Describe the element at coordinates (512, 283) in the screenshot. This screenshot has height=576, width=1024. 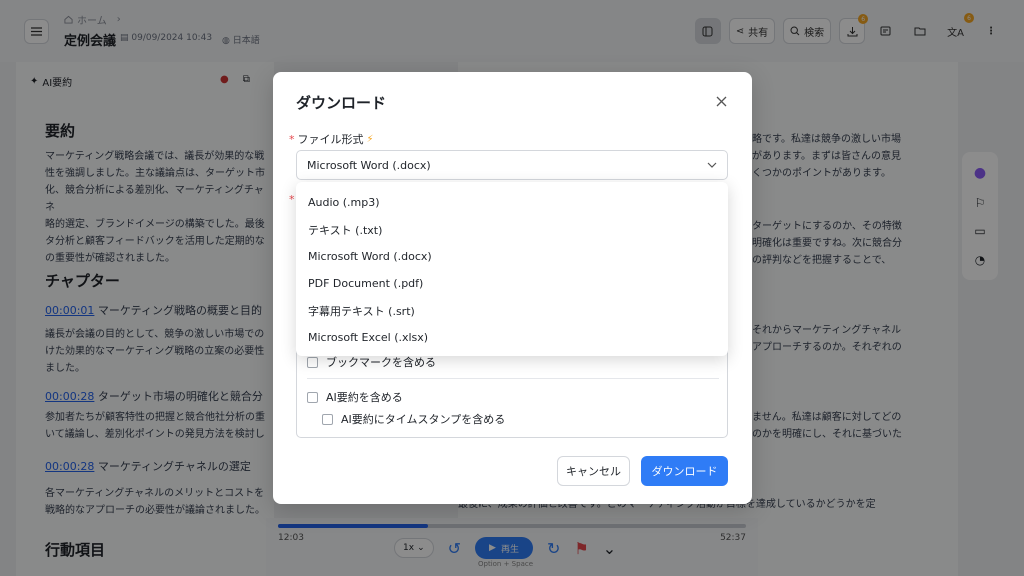
I see `format-option-pdf: PDF Document (.pdf)` at that location.